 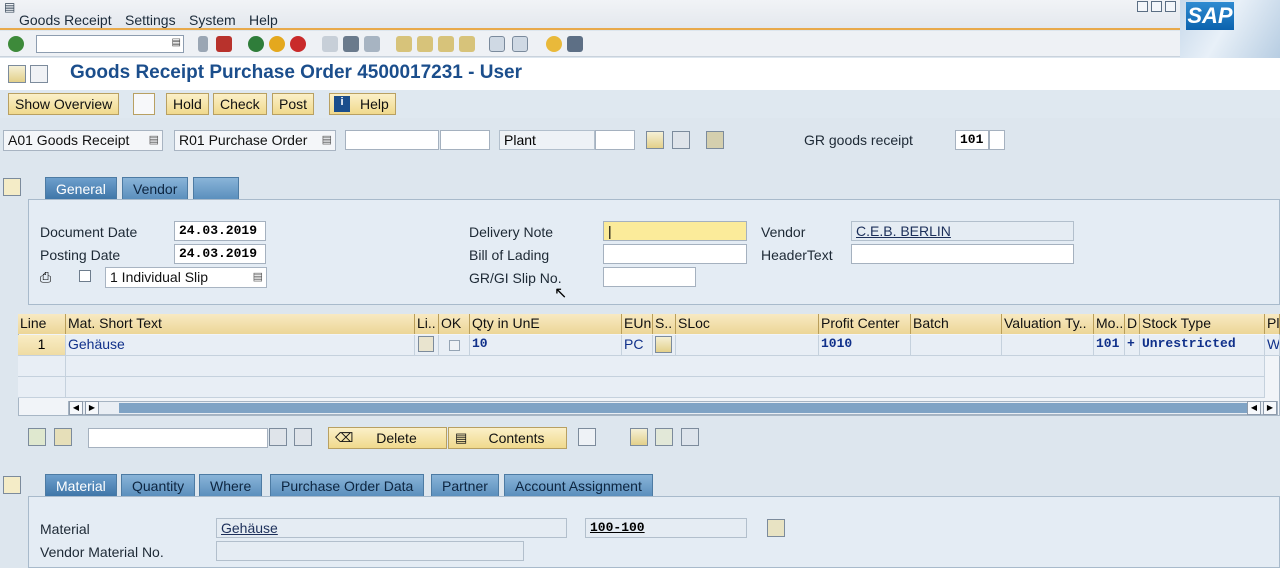 I want to click on scroll-thumb, so click(x=683, y=408).